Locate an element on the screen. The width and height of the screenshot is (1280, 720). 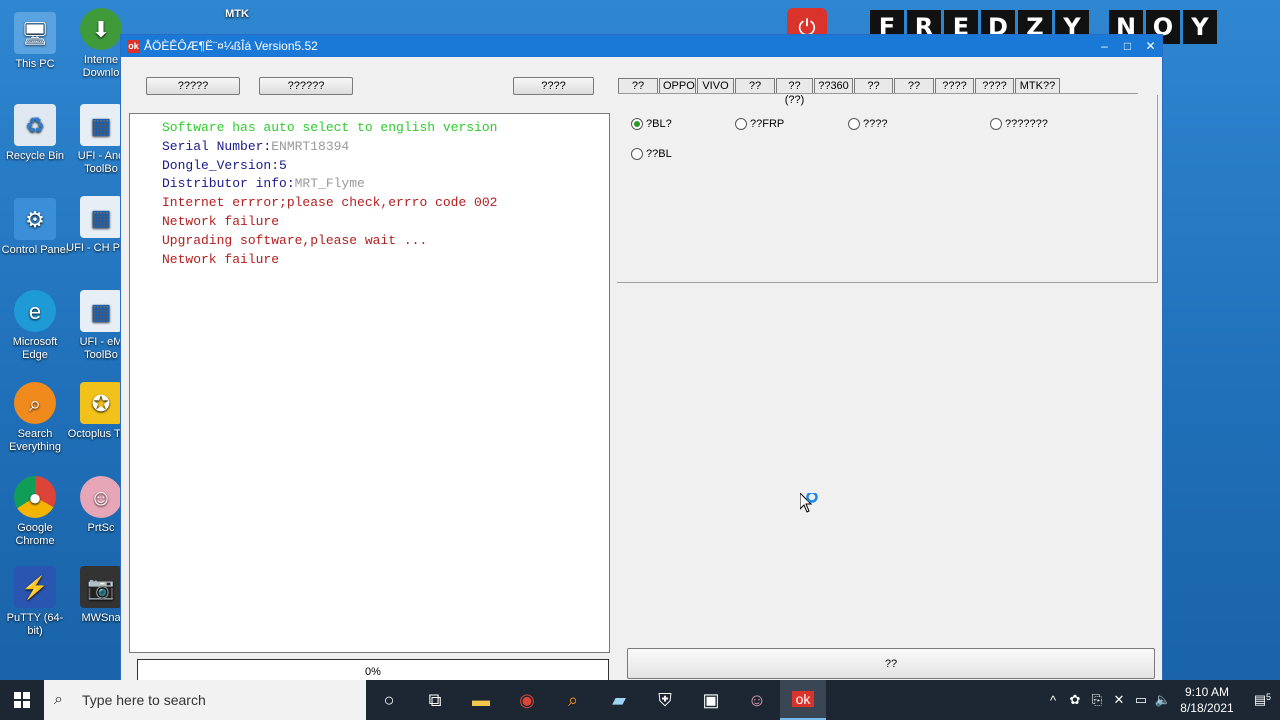
cortana-icon: ○ is located at coordinates (389, 700).